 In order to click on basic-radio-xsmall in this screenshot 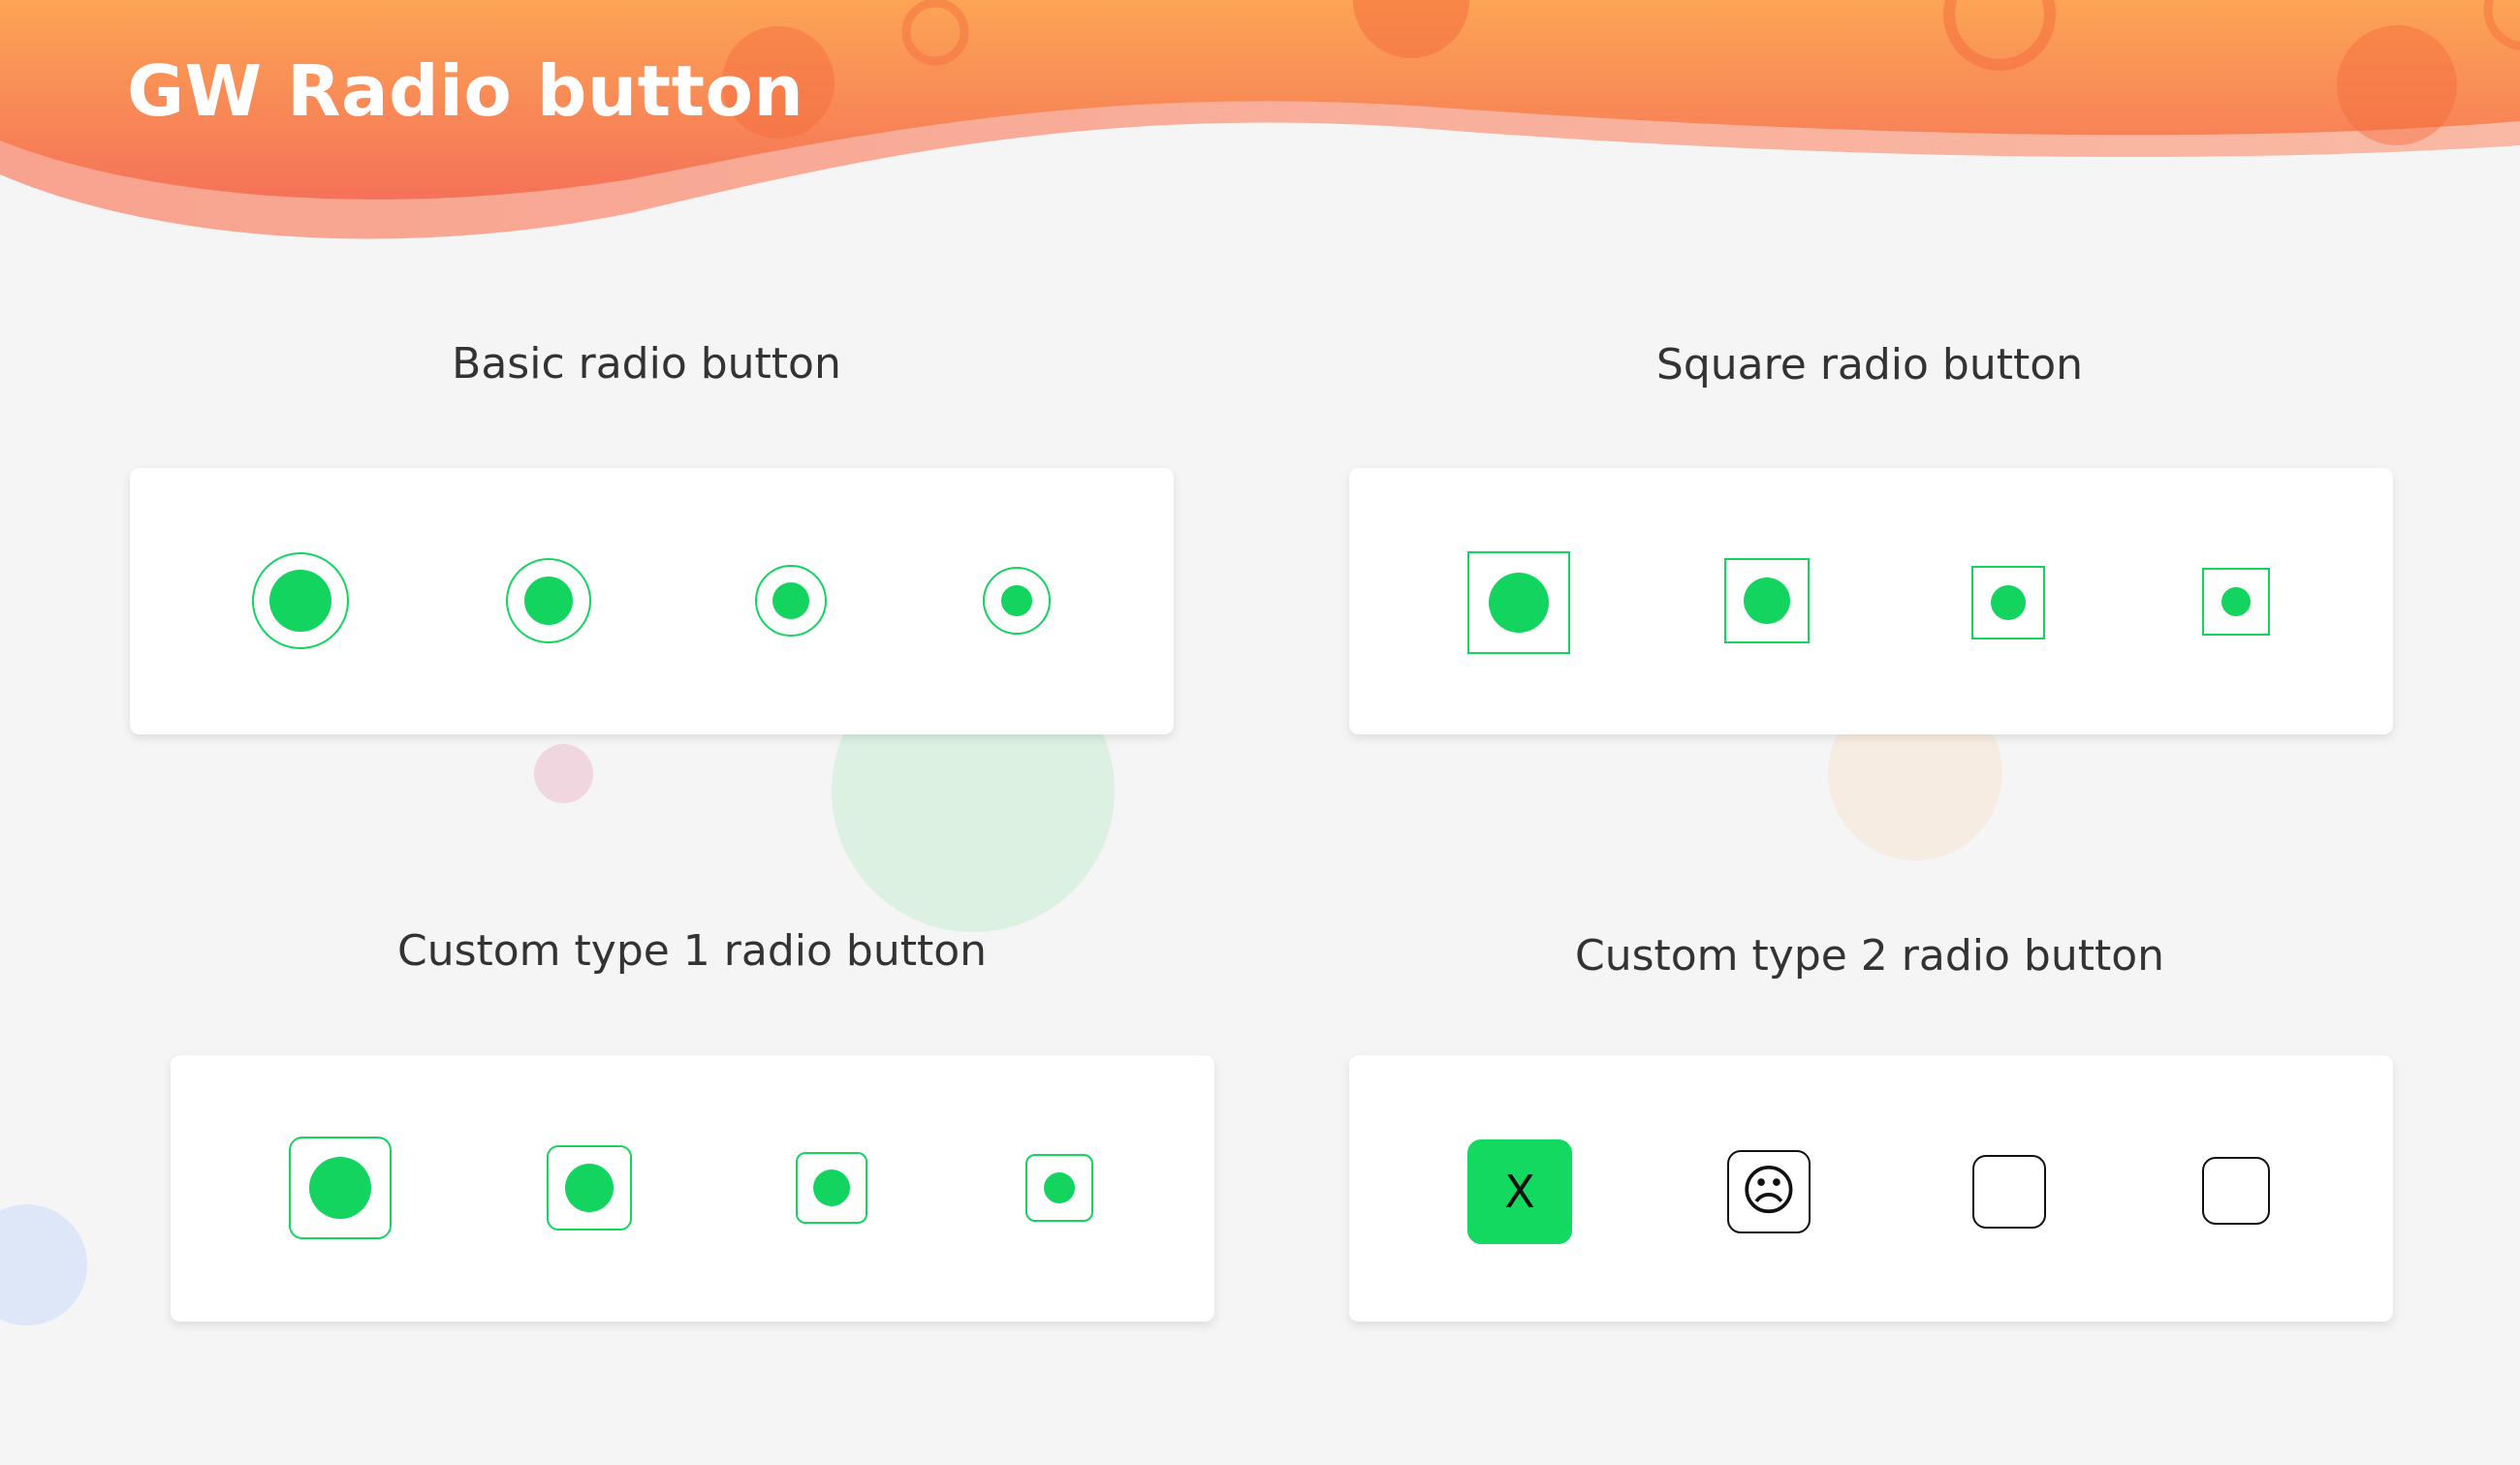, I will do `click(1017, 601)`.